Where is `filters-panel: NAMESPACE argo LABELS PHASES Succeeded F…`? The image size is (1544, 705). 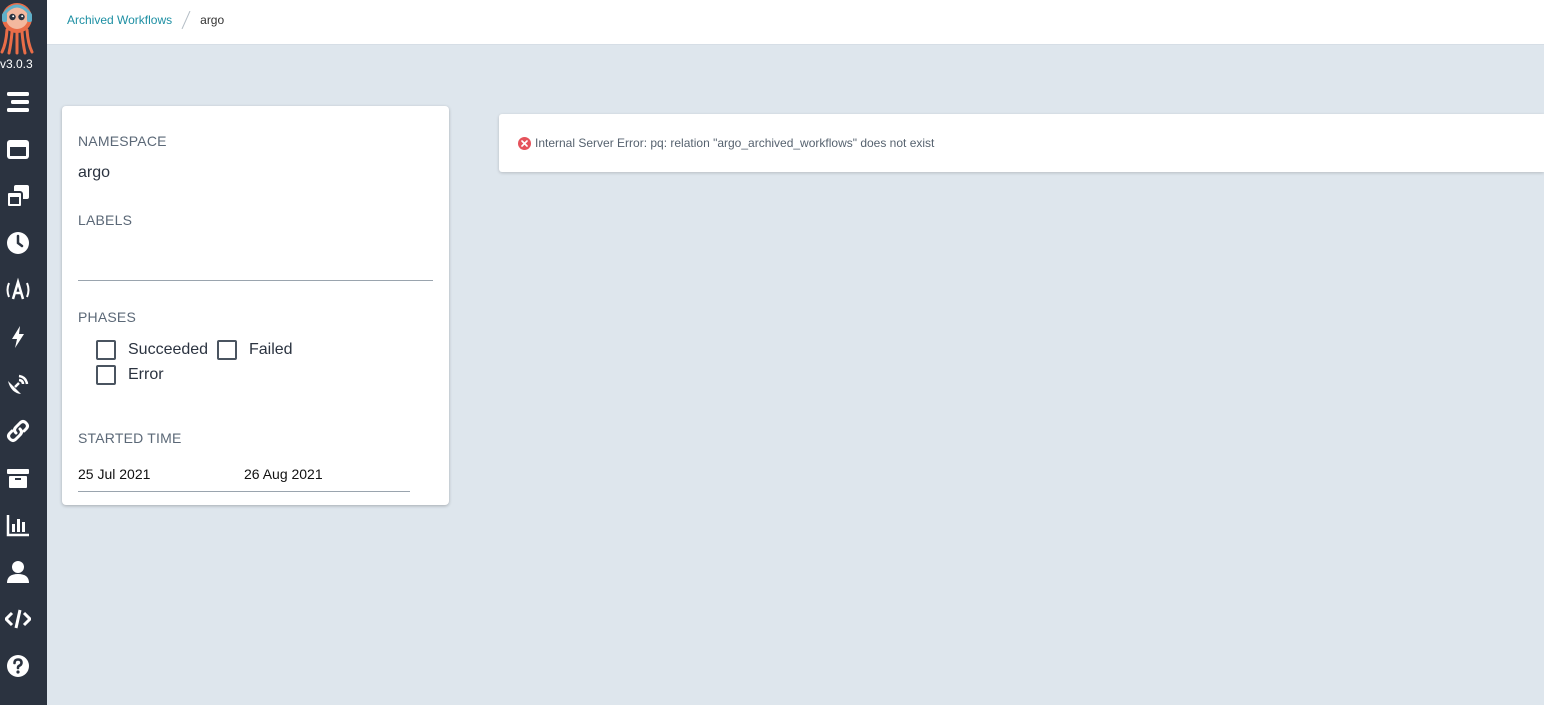
filters-panel: NAMESPACE argo LABELS PHASES Succeeded F… is located at coordinates (255, 305).